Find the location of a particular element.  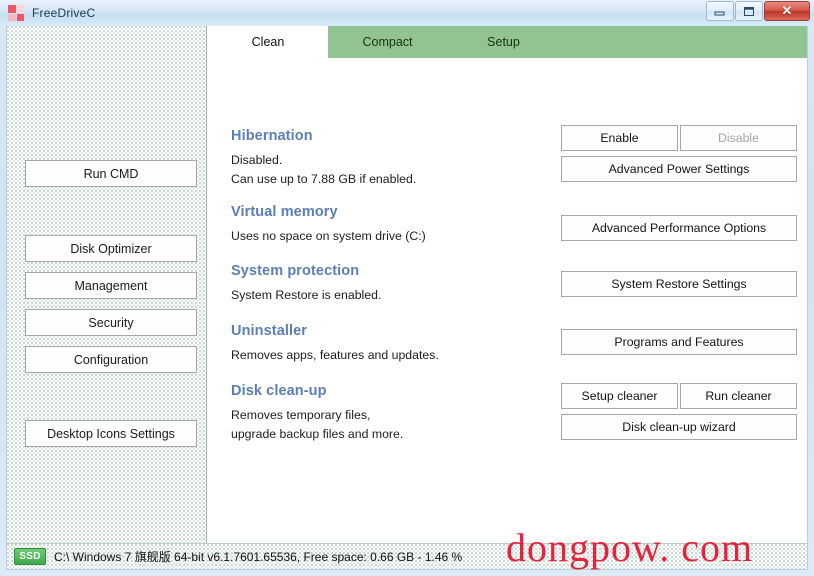

sidebar-item-label: Security is located at coordinates (111, 322).